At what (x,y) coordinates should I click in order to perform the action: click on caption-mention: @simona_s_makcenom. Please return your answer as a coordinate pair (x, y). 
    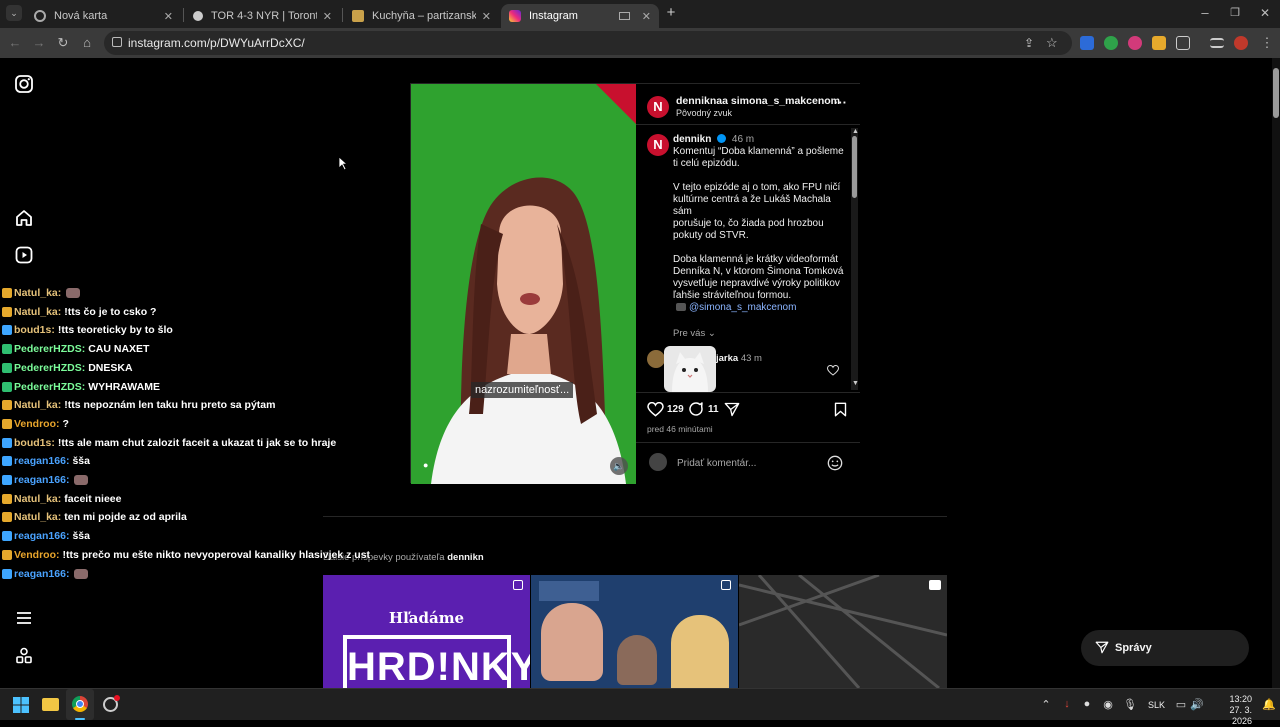
    Looking at the image, I should click on (742, 307).